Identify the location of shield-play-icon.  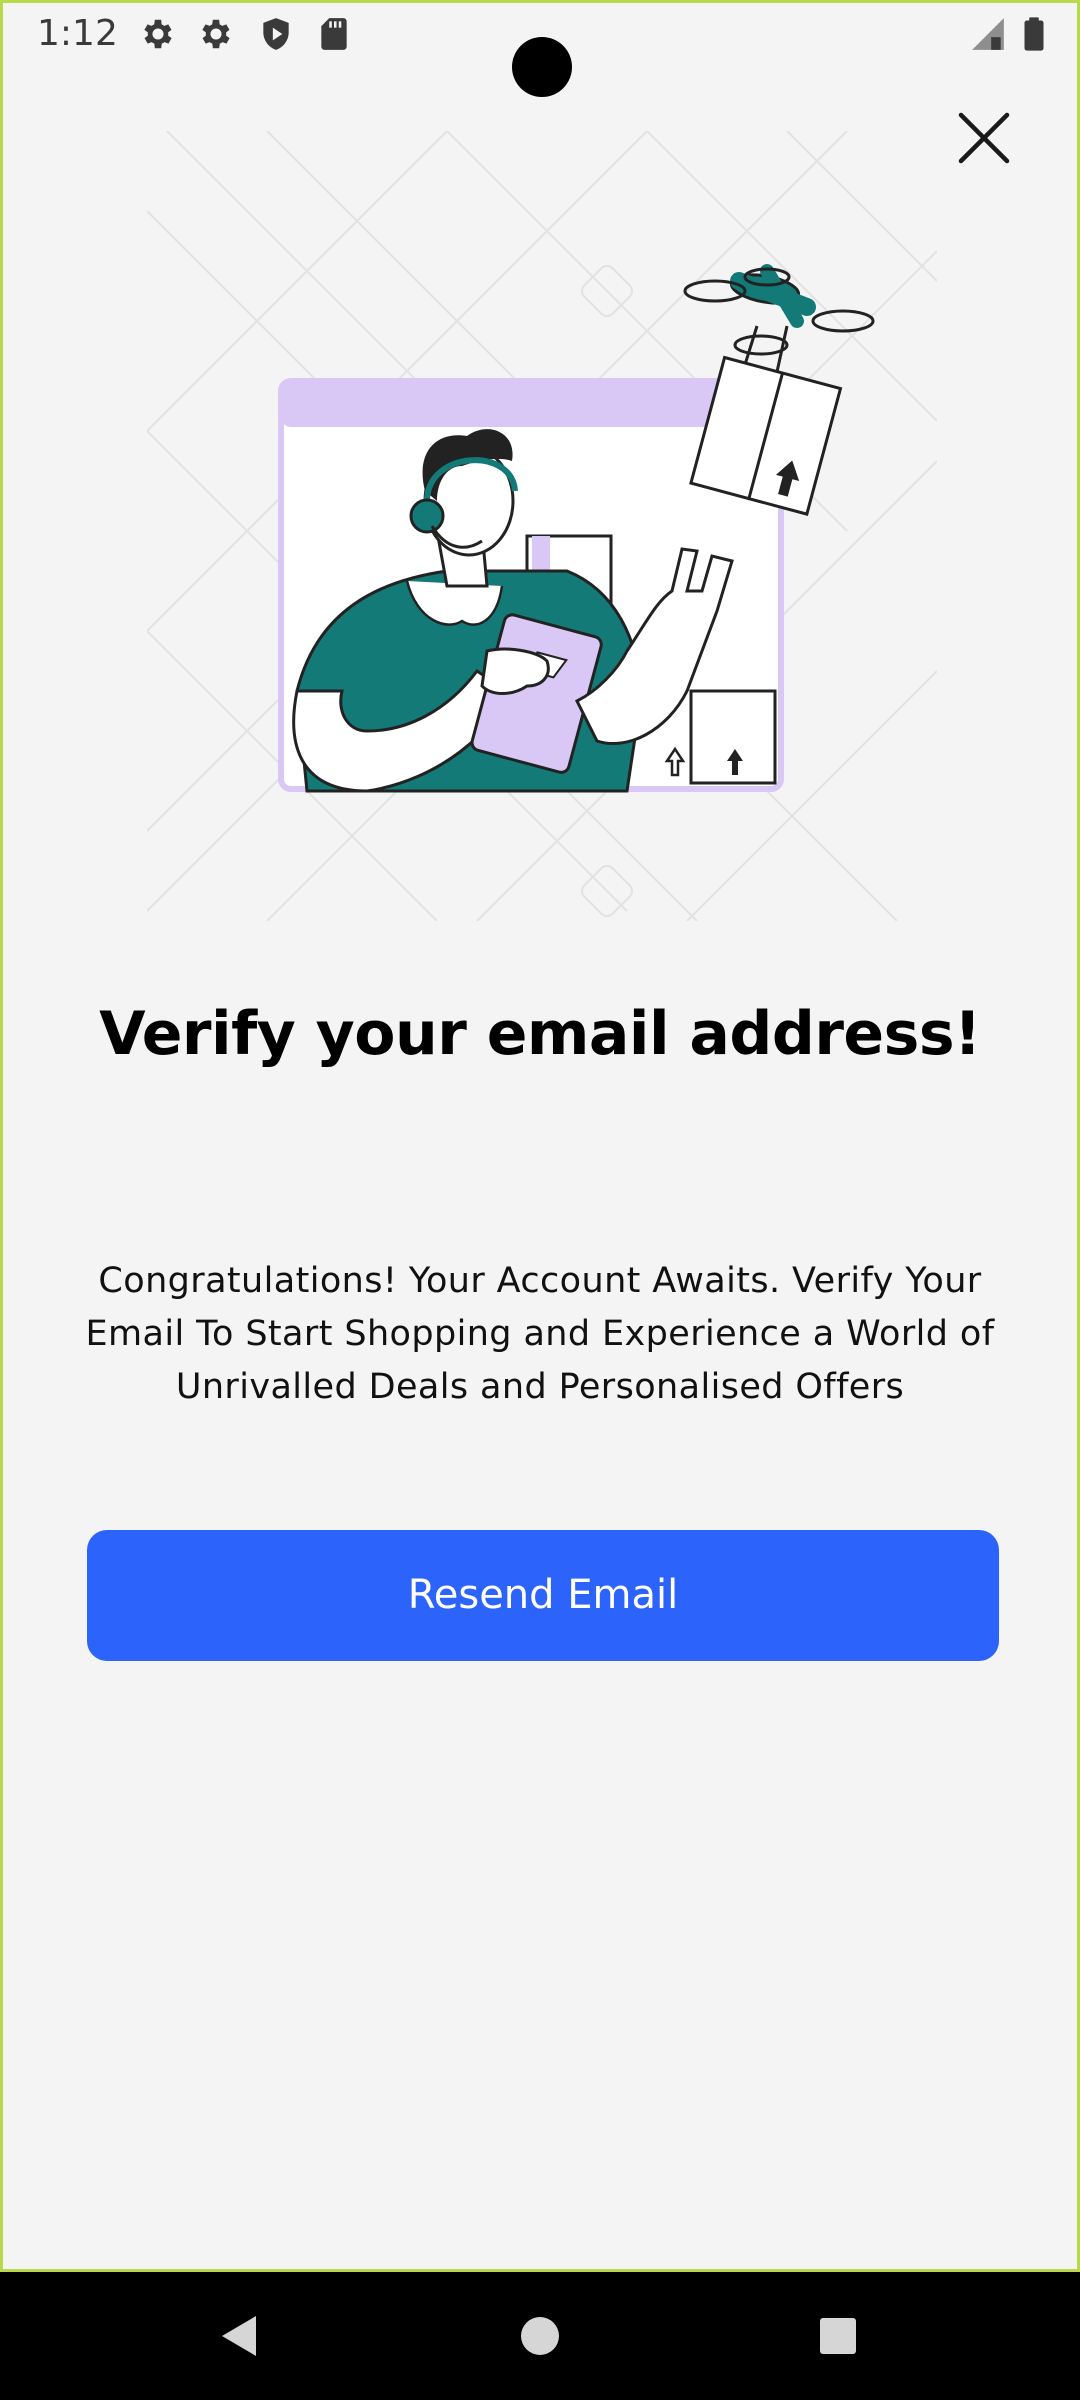
(276, 34).